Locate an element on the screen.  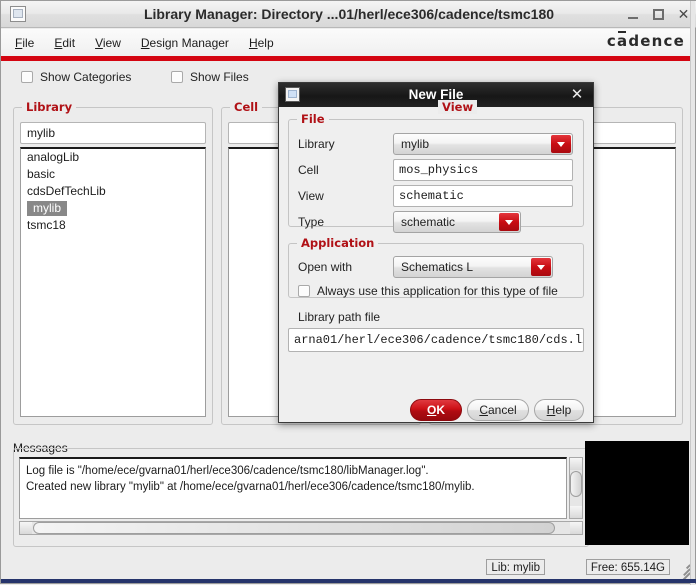
help-button: Help is located at coordinates (559, 410).